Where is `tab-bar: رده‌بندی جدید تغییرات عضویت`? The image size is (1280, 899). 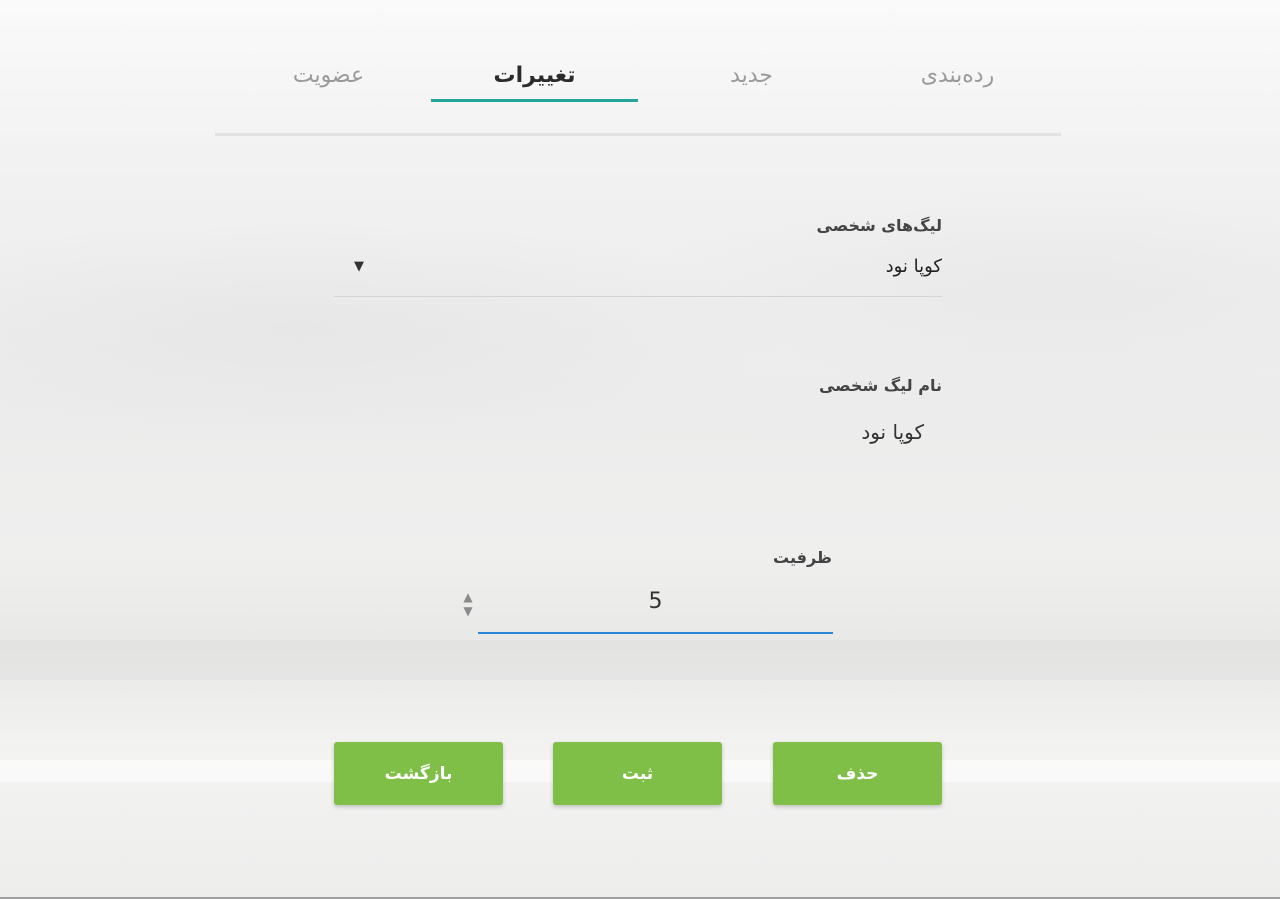 tab-bar: رده‌بندی جدید تغییرات عضویت is located at coordinates (638, 76).